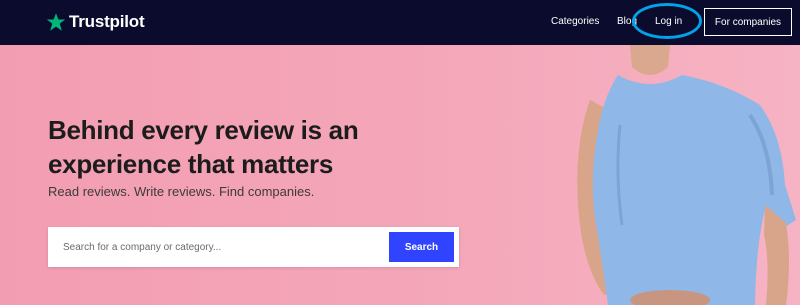 The height and width of the screenshot is (305, 800). What do you see at coordinates (107, 21) in the screenshot?
I see `logo-text: Trustpilot` at bounding box center [107, 21].